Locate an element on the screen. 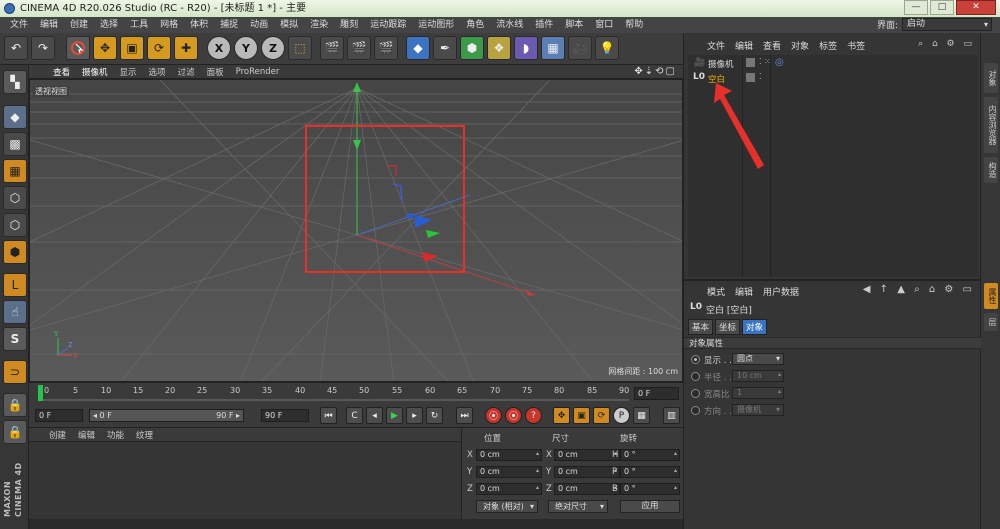  x-axis-lock-button: X is located at coordinates (219, 48).